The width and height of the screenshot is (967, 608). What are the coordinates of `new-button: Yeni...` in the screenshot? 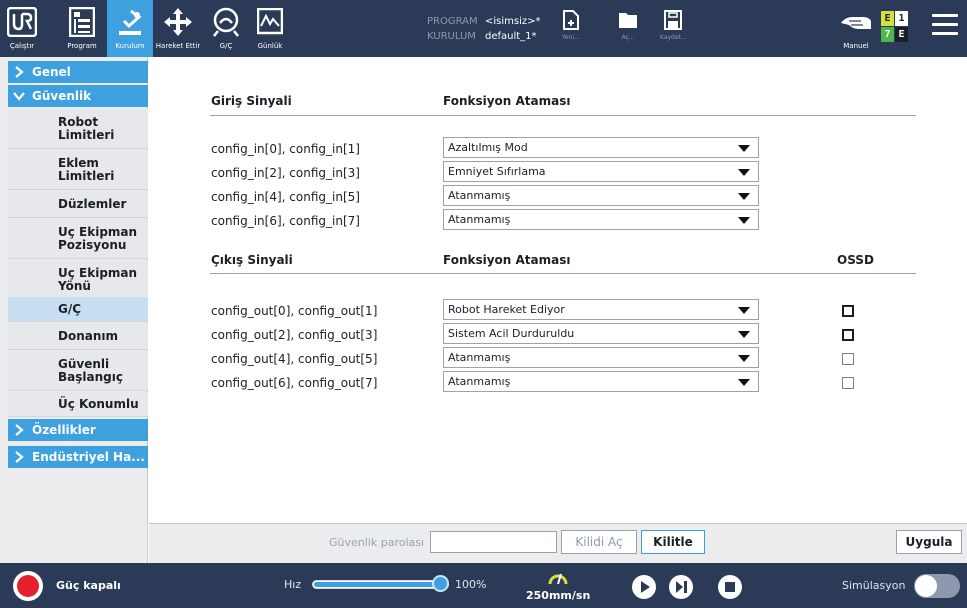 It's located at (571, 25).